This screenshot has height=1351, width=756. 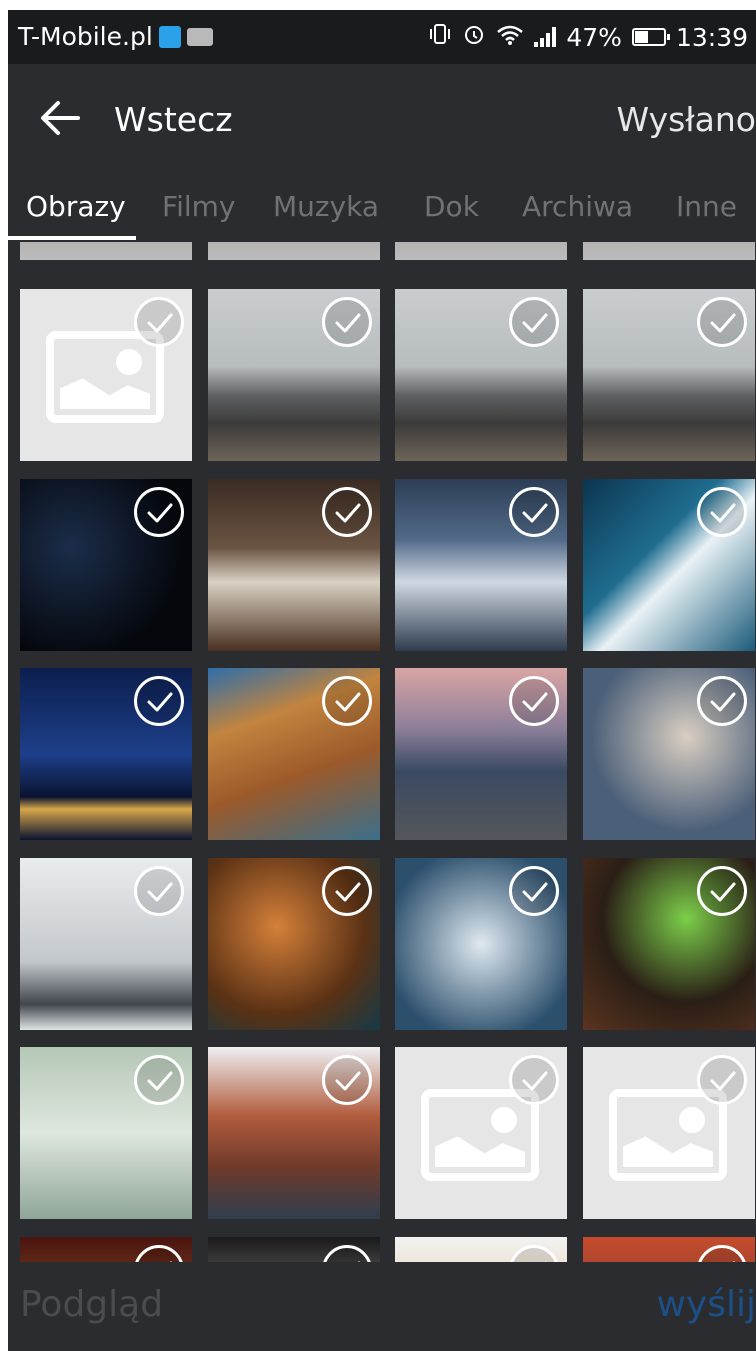 I want to click on send-button: wyślij, so click(x=706, y=1304).